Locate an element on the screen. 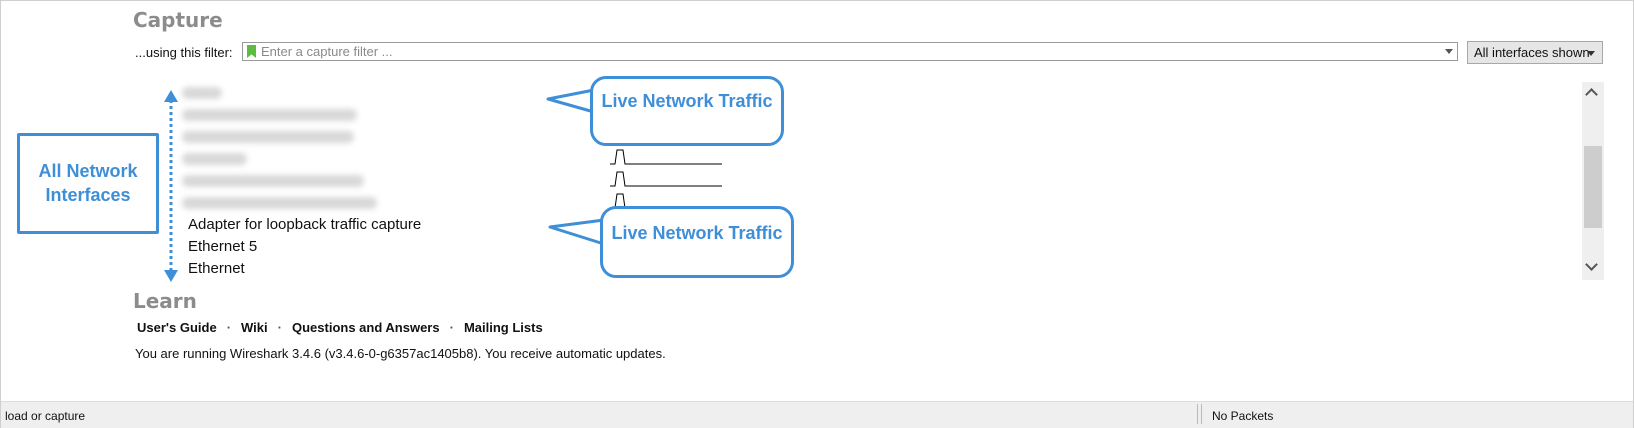 The height and width of the screenshot is (428, 1634). bookmark-icon is located at coordinates (251, 51).